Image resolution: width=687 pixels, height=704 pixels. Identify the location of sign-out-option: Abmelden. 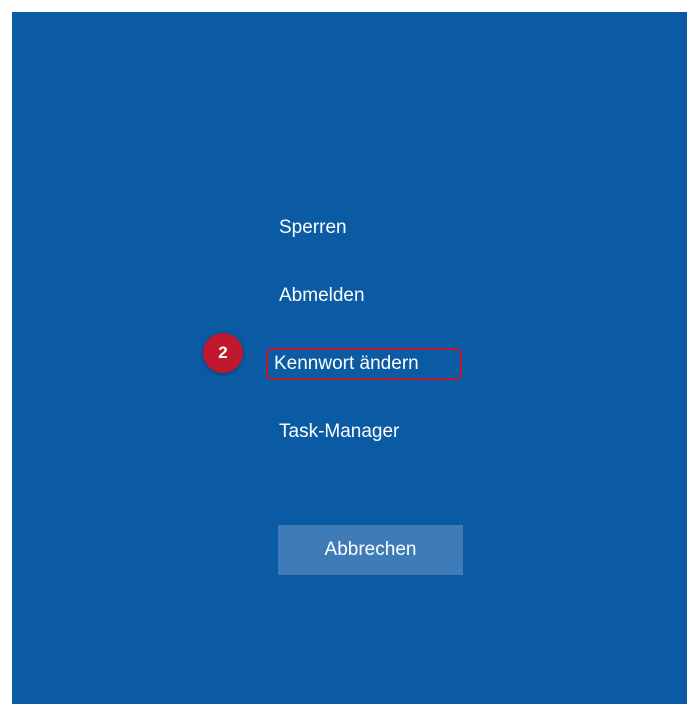
(322, 296).